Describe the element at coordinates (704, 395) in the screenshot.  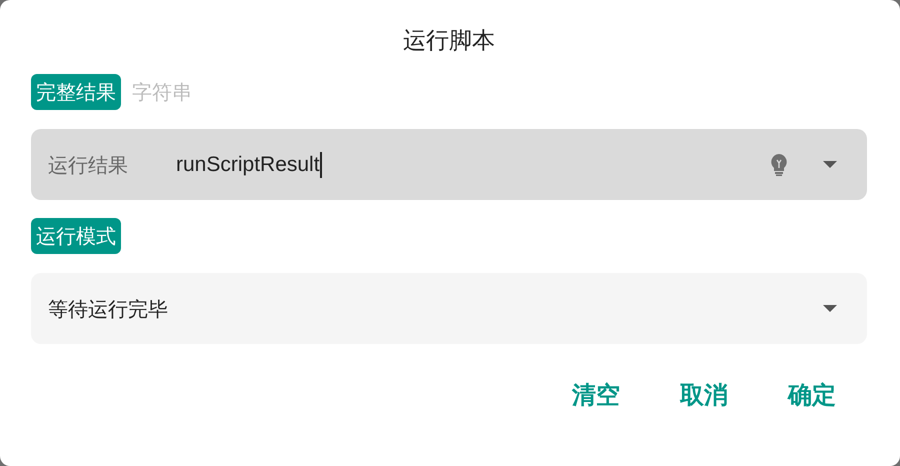
I see `dialog-button: 取消` at that location.